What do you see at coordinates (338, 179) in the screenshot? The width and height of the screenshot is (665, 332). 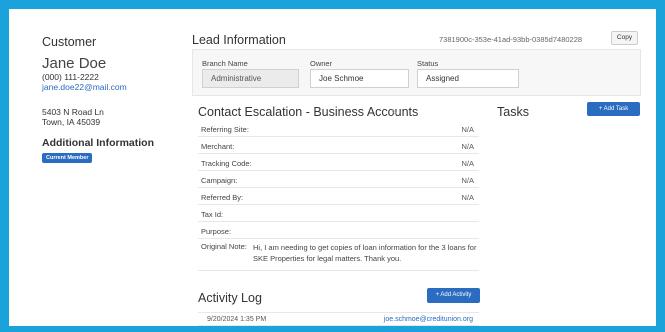 I see `detail-row-campaign: Campaign: N/A` at bounding box center [338, 179].